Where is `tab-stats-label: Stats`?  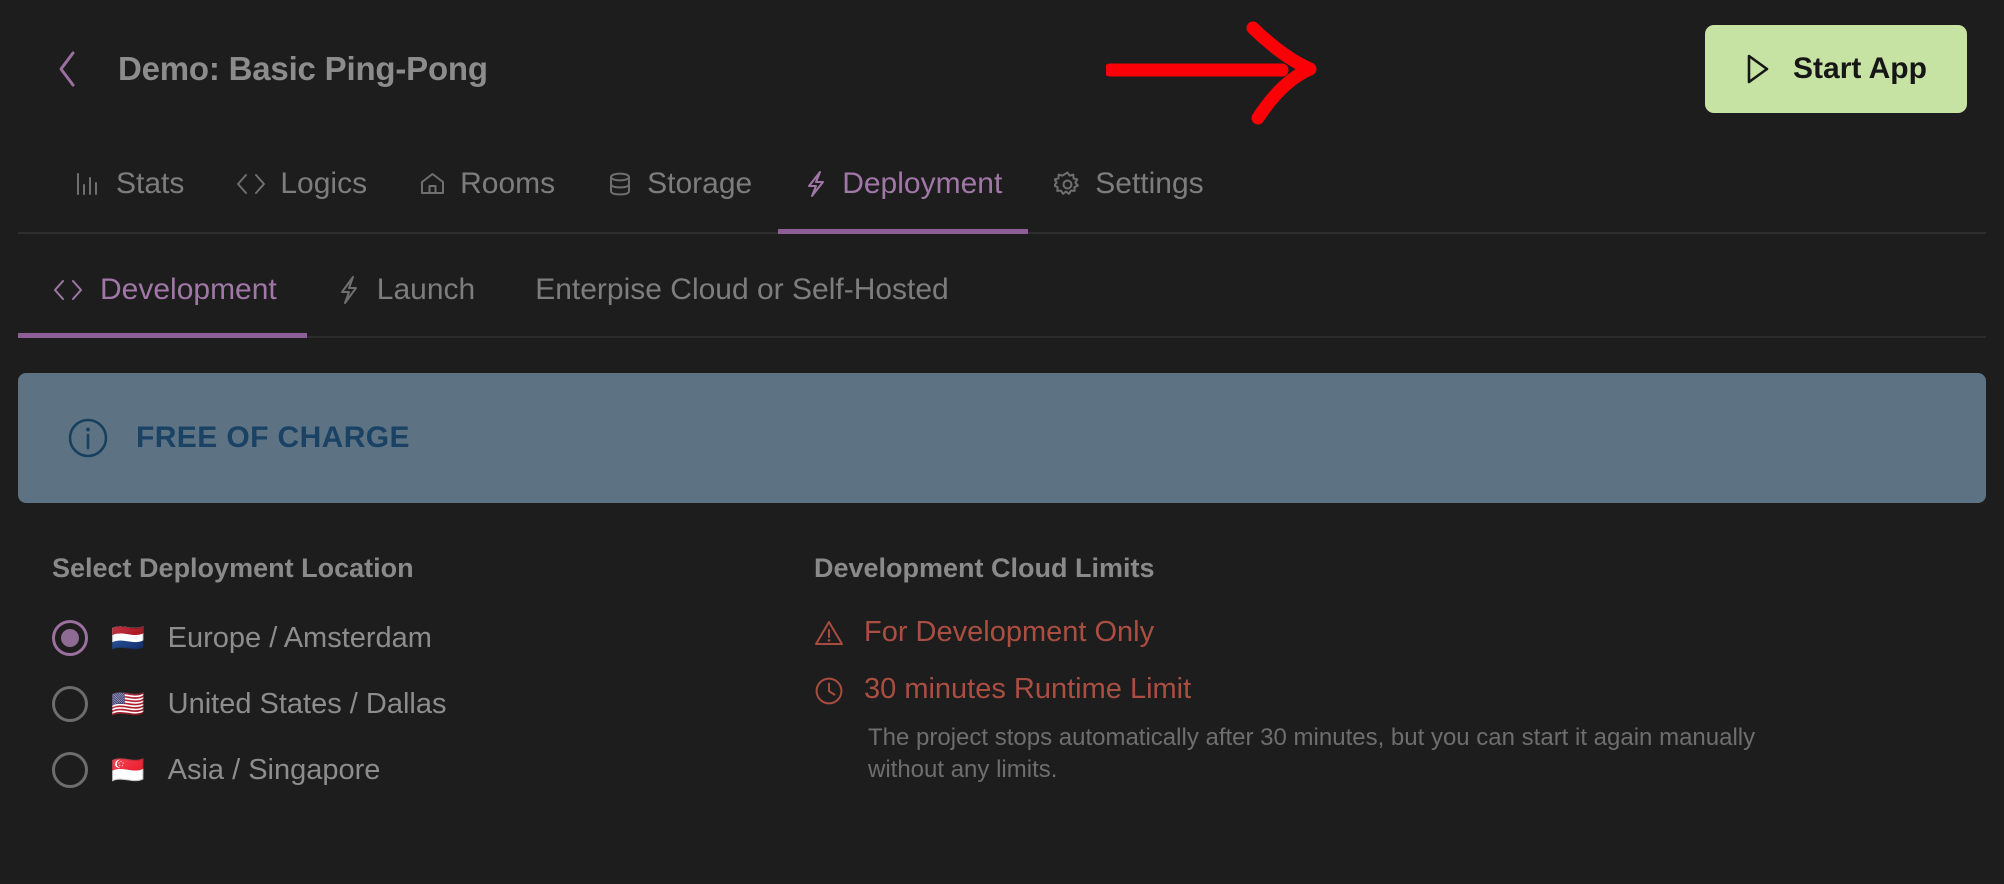 tab-stats-label: Stats is located at coordinates (150, 183).